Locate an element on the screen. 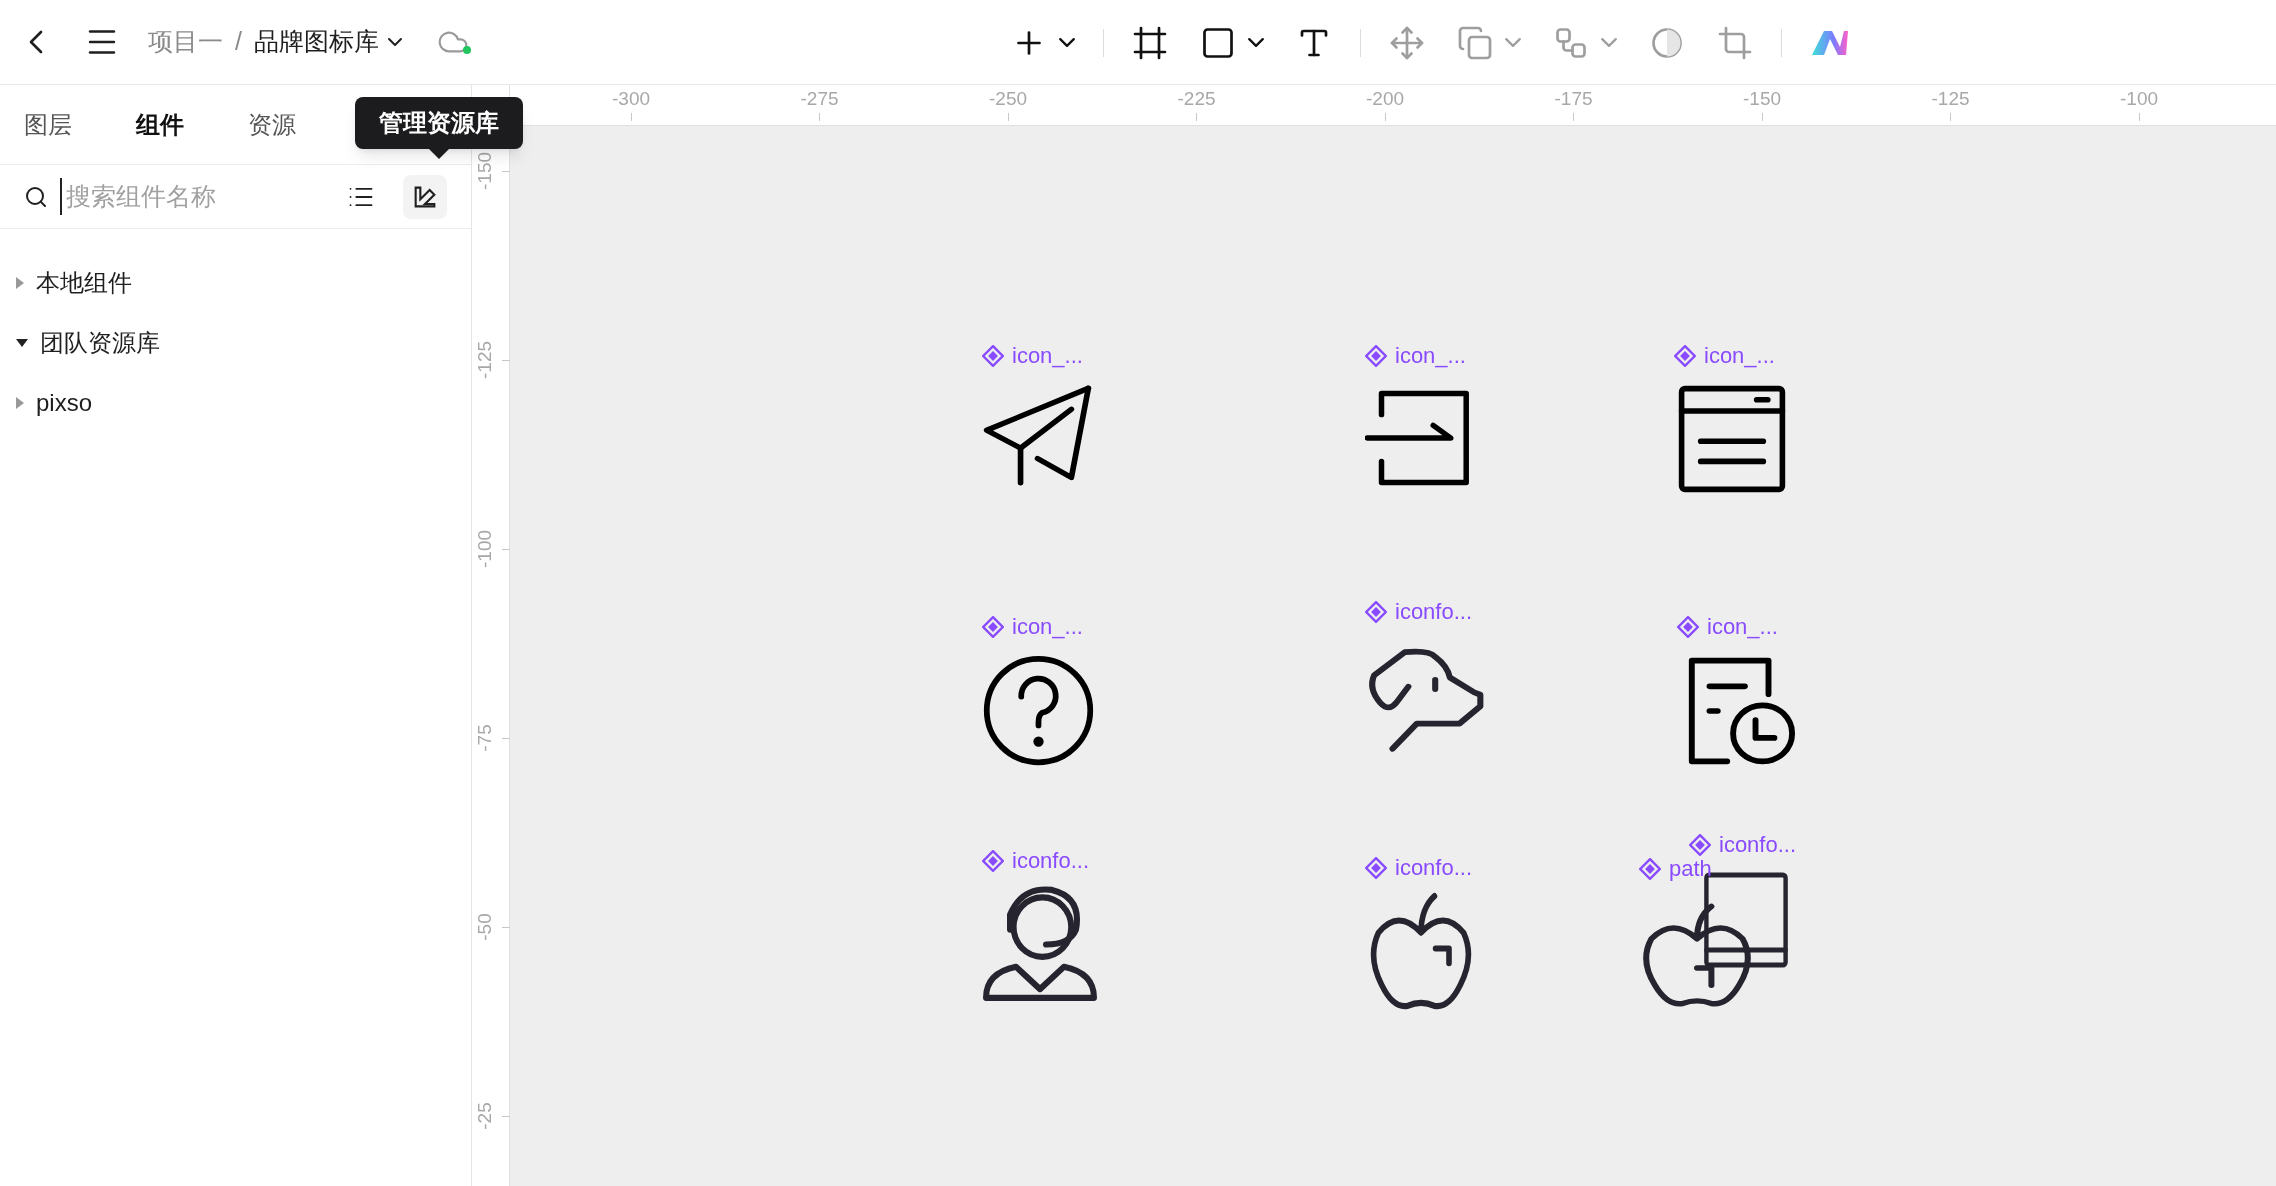  crop-icon is located at coordinates (1735, 42).